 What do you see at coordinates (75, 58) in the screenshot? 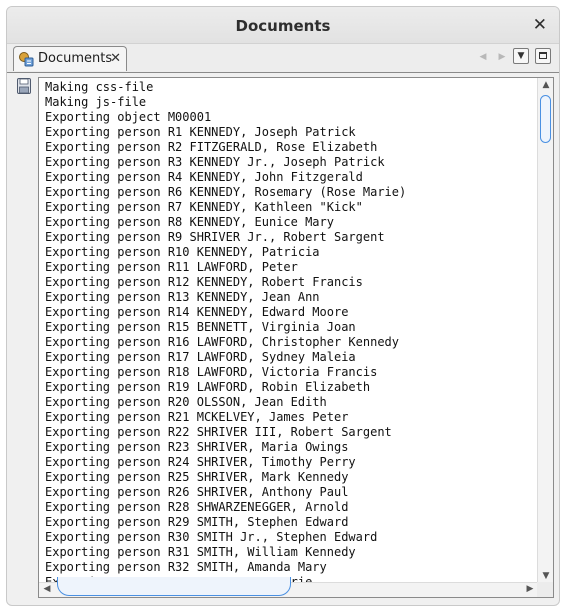
I see `tab-label: Documents` at bounding box center [75, 58].